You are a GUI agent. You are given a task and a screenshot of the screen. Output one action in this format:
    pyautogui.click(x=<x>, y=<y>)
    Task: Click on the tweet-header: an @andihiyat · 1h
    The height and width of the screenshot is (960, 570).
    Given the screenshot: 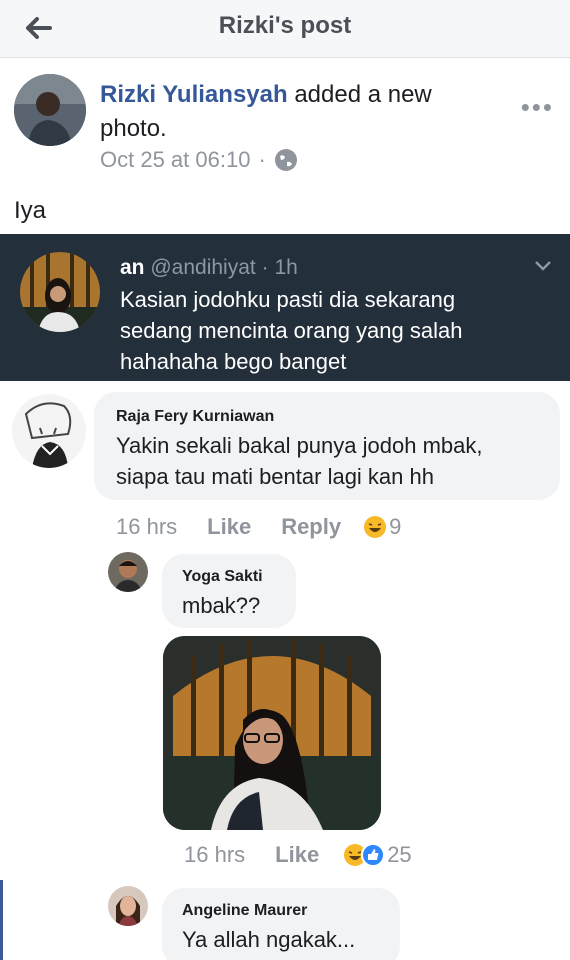 What is the action you would take?
    pyautogui.click(x=209, y=268)
    